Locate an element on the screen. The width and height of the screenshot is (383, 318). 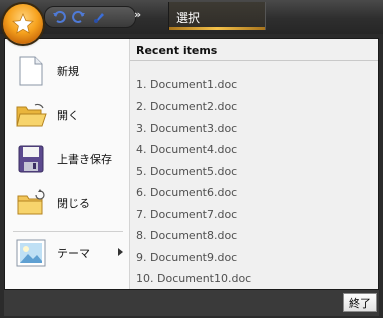
menu-item-theme-label: テーマ is located at coordinates (73, 253).